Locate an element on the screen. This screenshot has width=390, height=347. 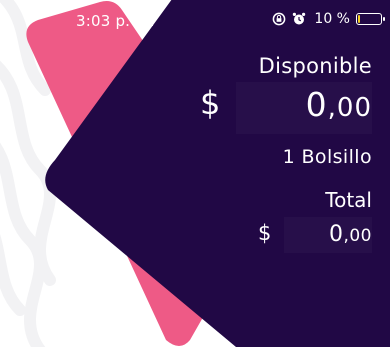
total-amount-integer: 0 is located at coordinates (336, 234).